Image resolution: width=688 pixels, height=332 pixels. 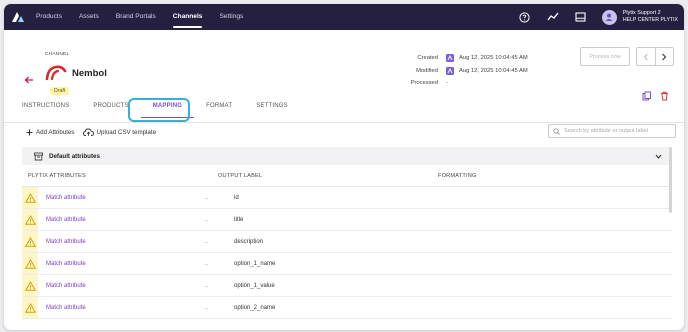 I want to click on tab-settings: SETTINGS, so click(x=272, y=109).